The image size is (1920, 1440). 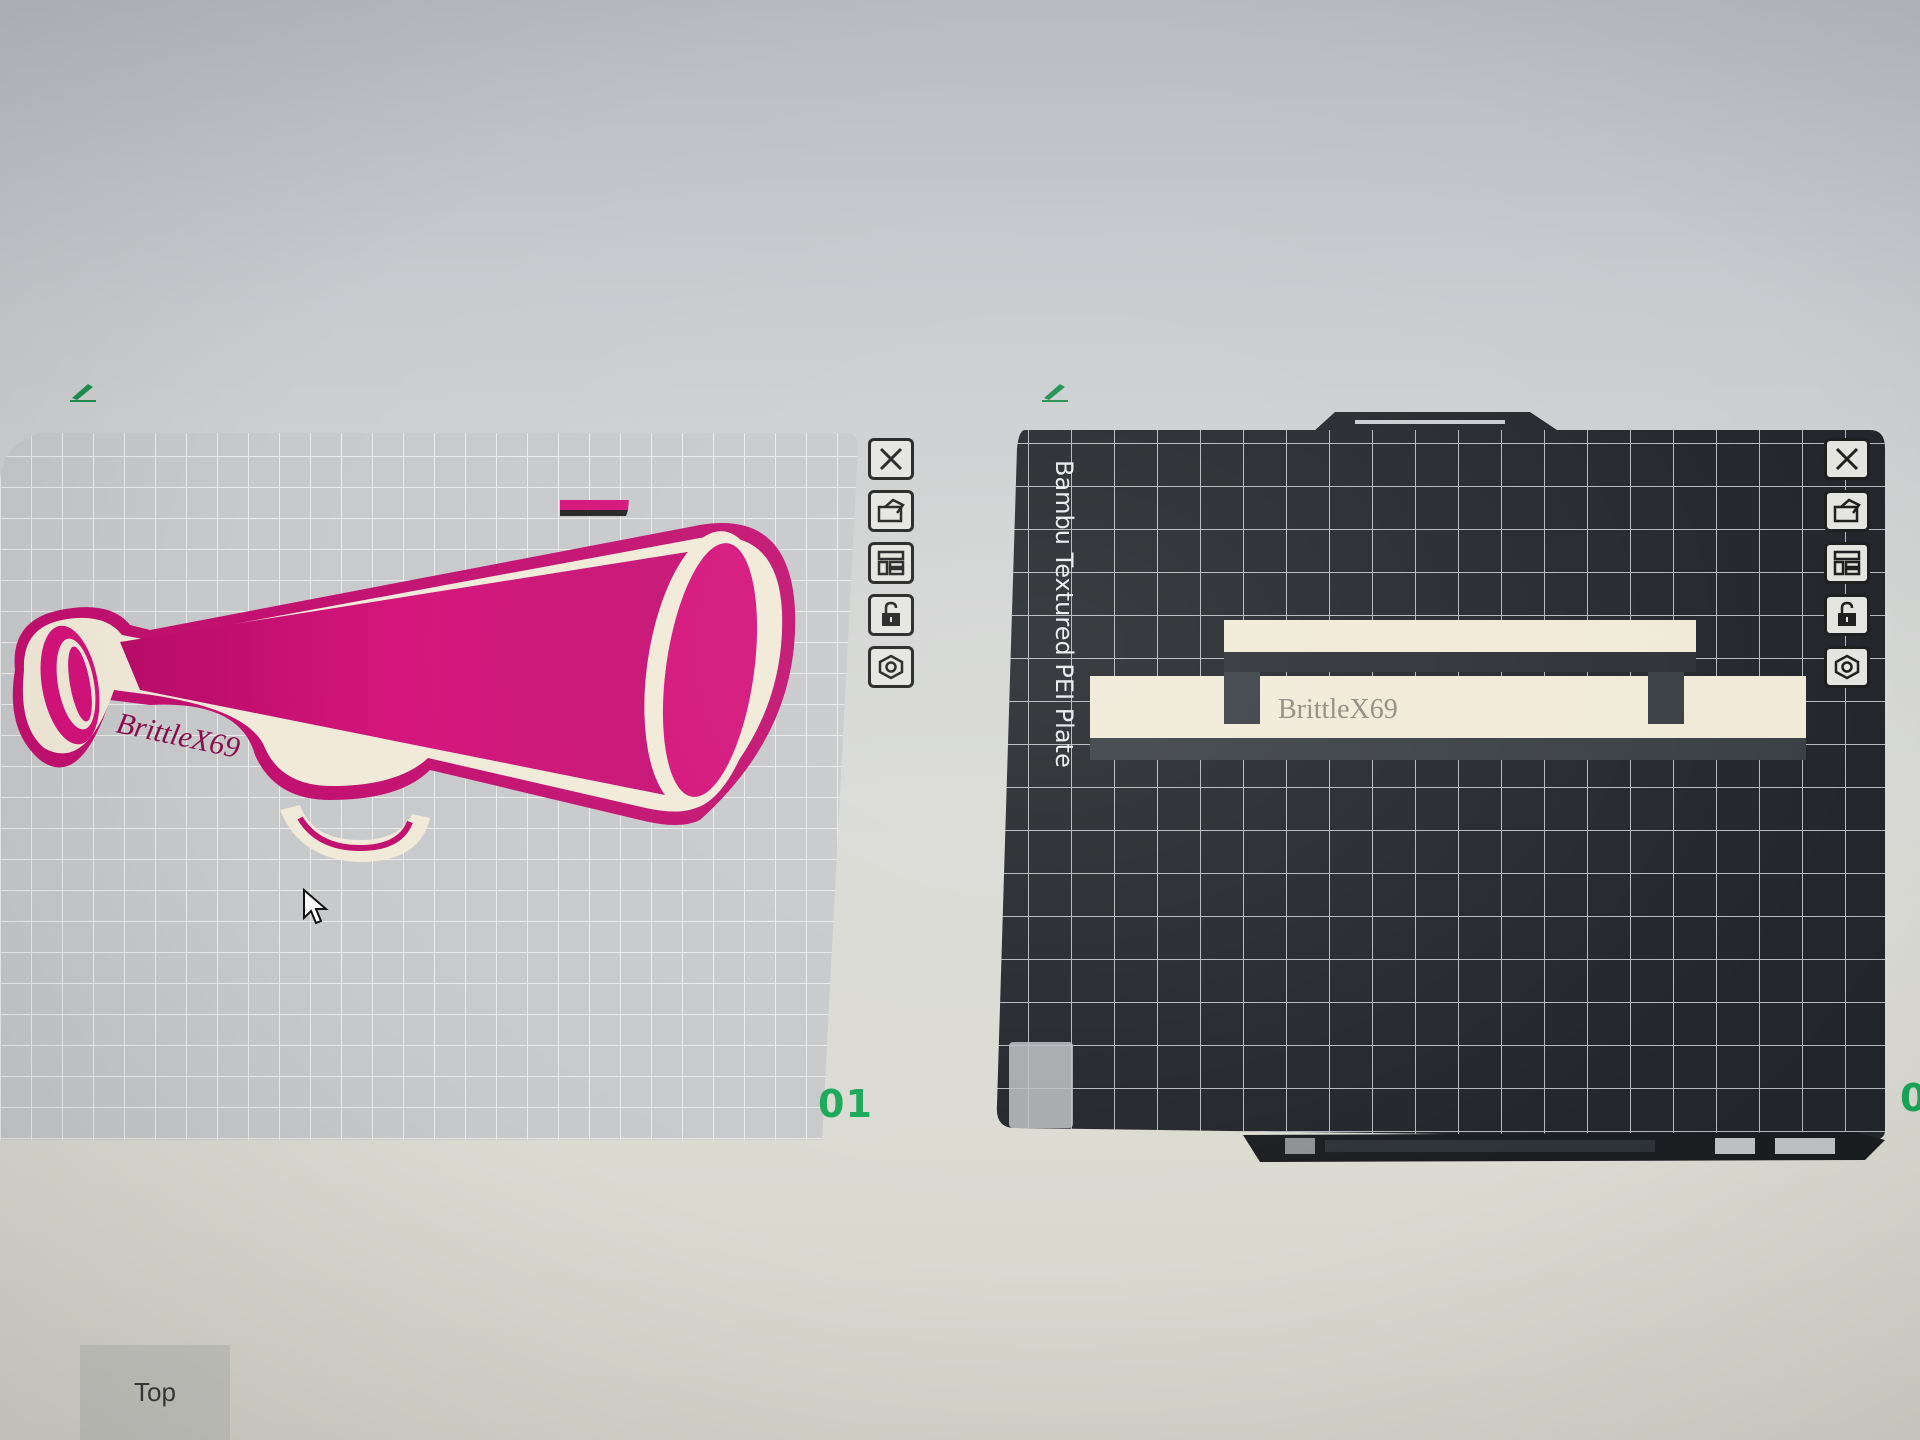 What do you see at coordinates (1910, 1098) in the screenshot?
I see `plate-number: 0` at bounding box center [1910, 1098].